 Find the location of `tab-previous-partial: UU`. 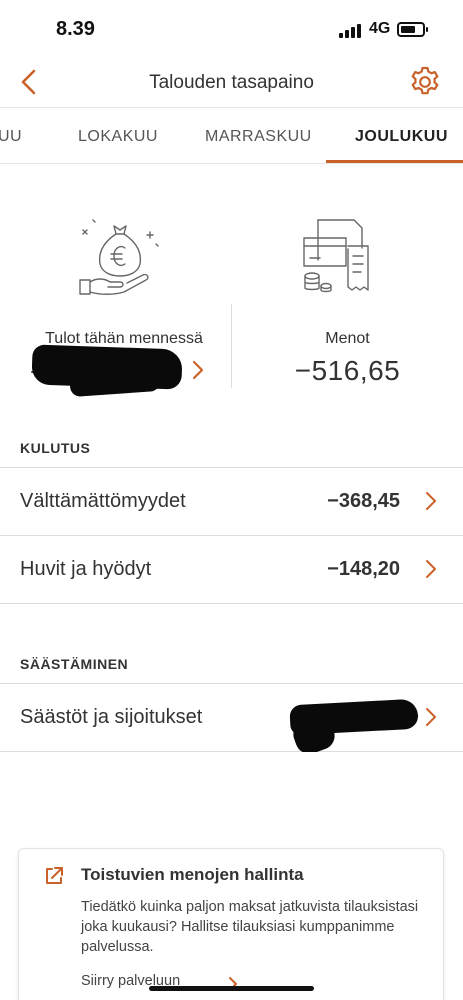

tab-previous-partial: UU is located at coordinates (11, 137).